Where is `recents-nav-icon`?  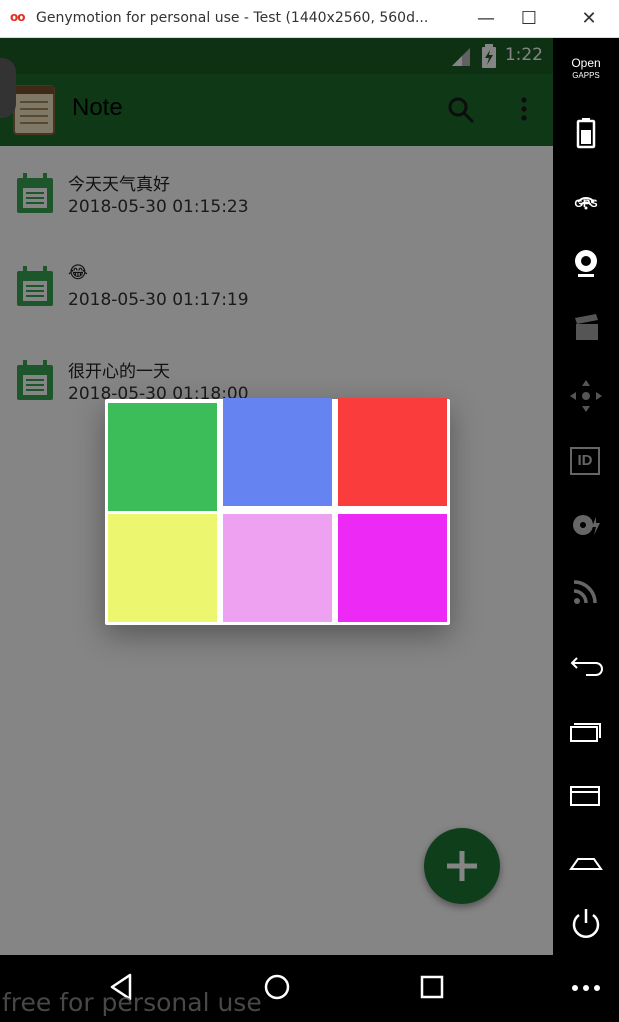 recents-nav-icon is located at coordinates (432, 987).